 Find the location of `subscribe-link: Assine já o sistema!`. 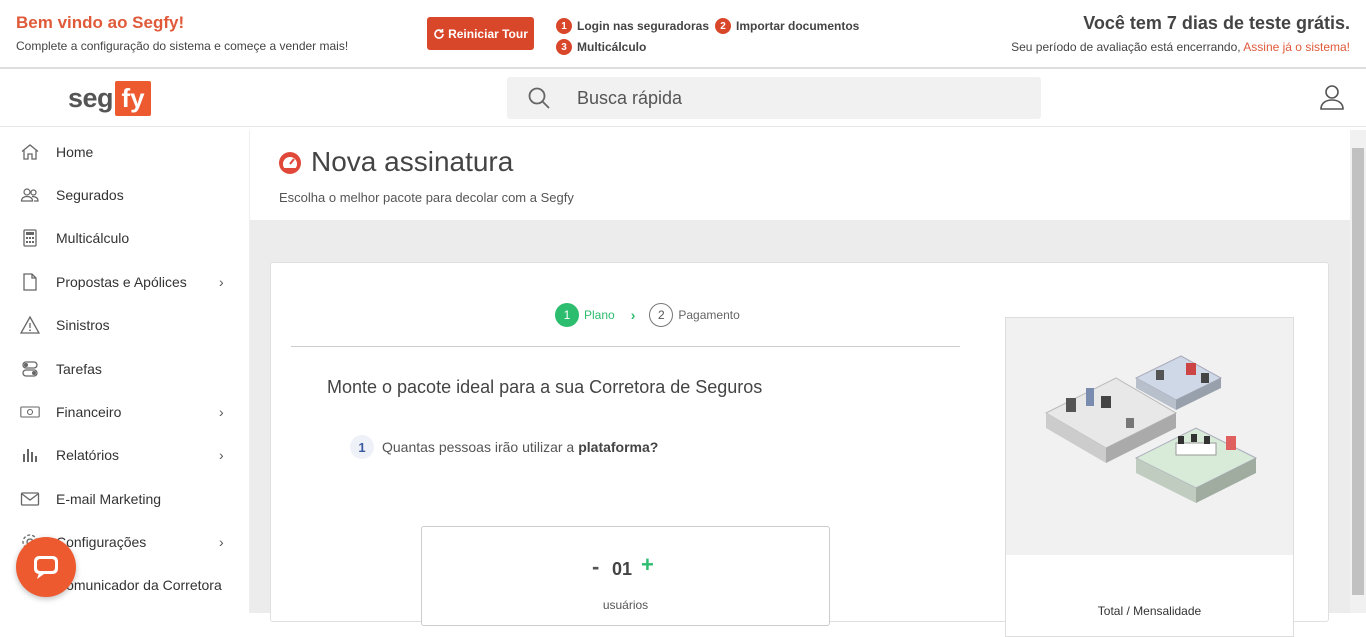

subscribe-link: Assine já o sistema! is located at coordinates (1296, 47).